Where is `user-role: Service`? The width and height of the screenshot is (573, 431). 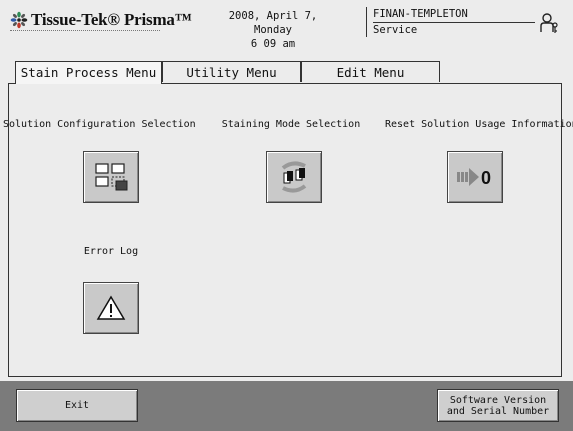
user-role: Service is located at coordinates (395, 30).